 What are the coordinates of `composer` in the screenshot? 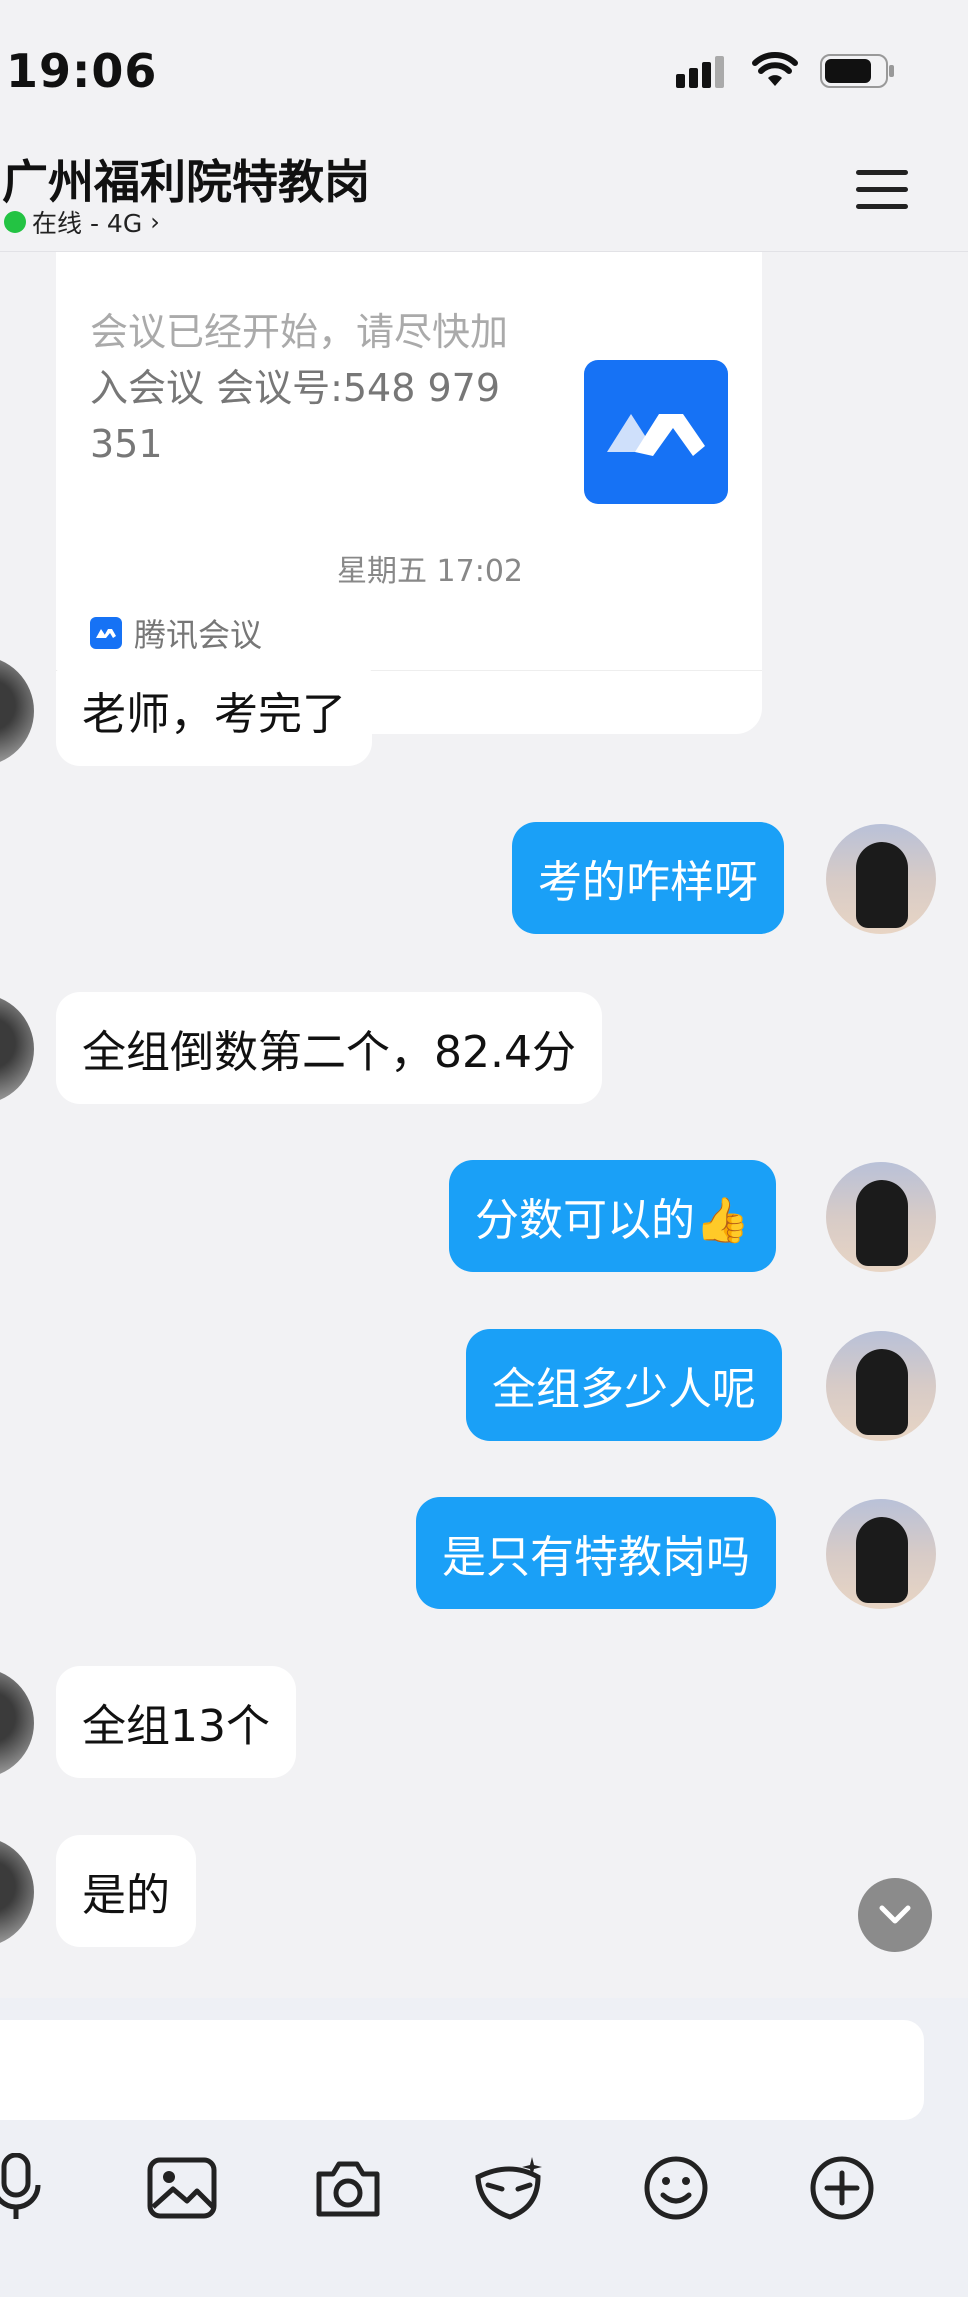 It's located at (484, 2147).